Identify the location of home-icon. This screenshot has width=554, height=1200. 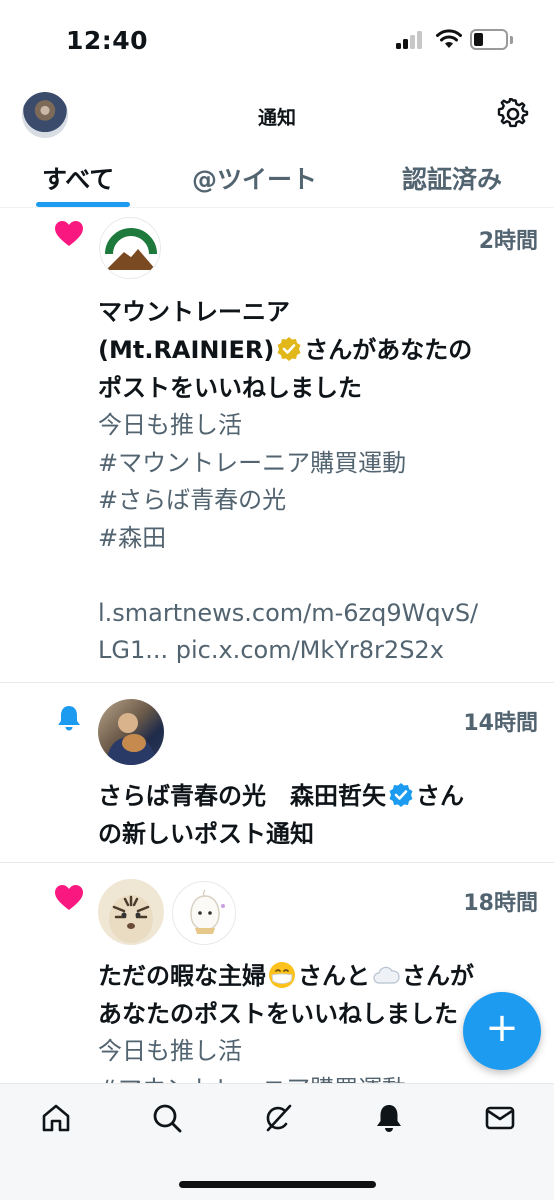
(56, 1118).